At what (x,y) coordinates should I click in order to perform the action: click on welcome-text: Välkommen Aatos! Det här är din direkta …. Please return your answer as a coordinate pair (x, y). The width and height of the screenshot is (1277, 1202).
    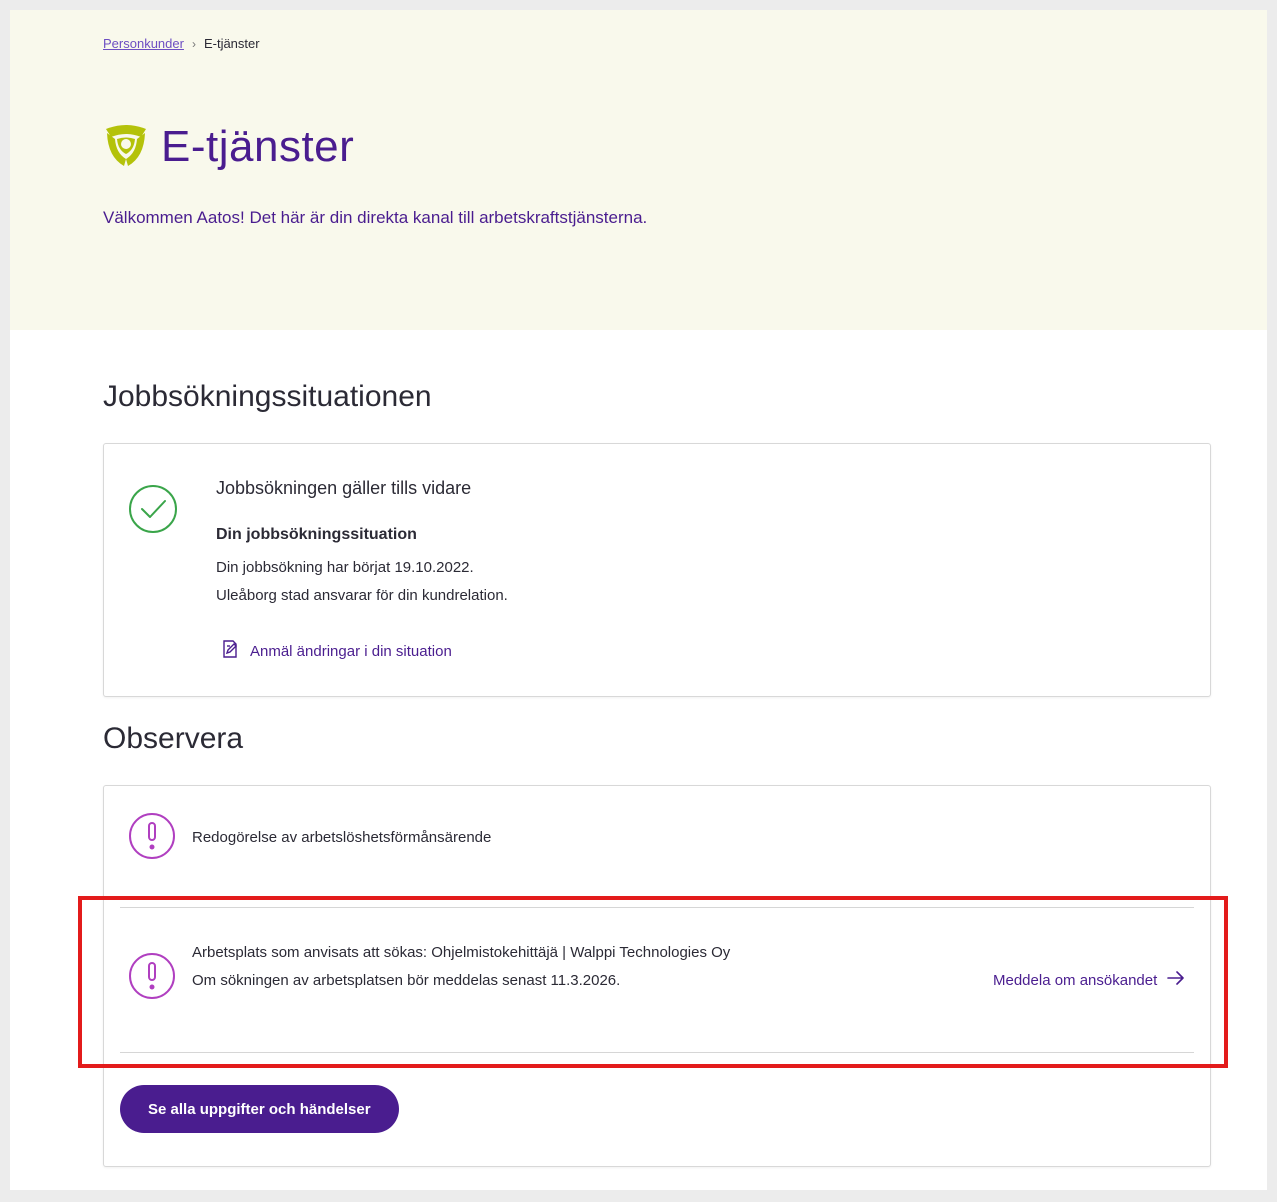
    Looking at the image, I should click on (375, 217).